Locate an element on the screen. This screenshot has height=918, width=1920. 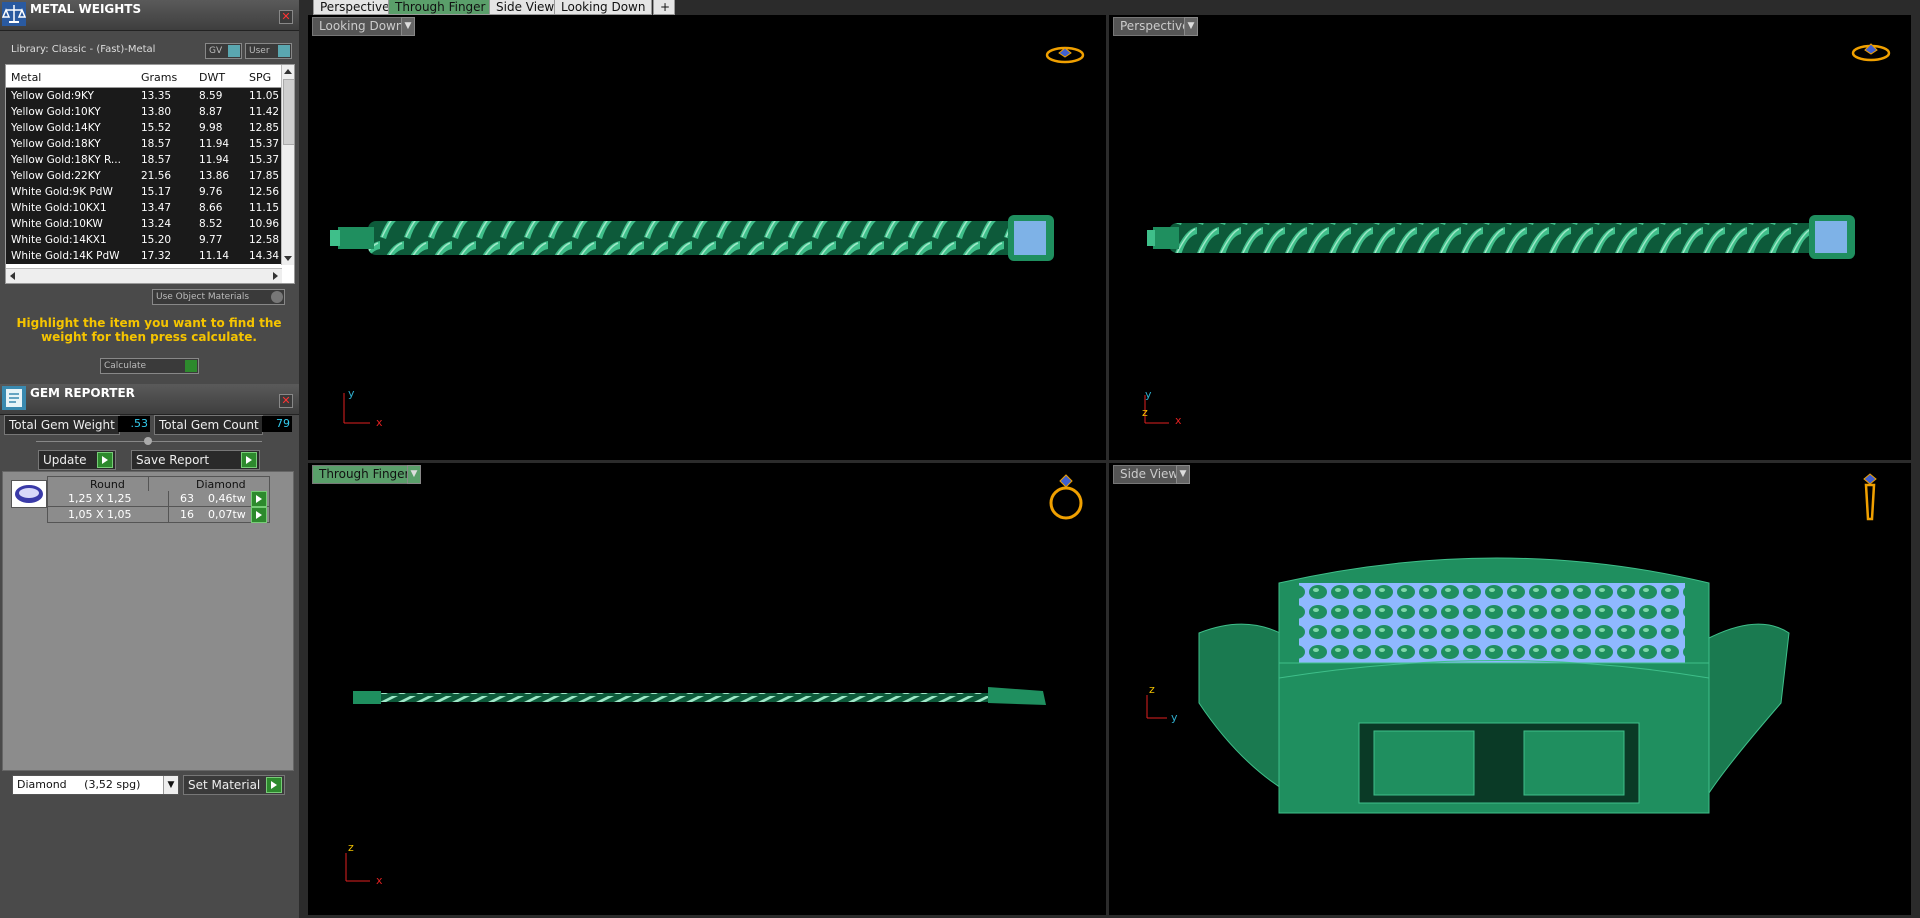
table-row: White Gold:14KX1 15.20 9.77 12.58 is located at coordinates (144, 240).